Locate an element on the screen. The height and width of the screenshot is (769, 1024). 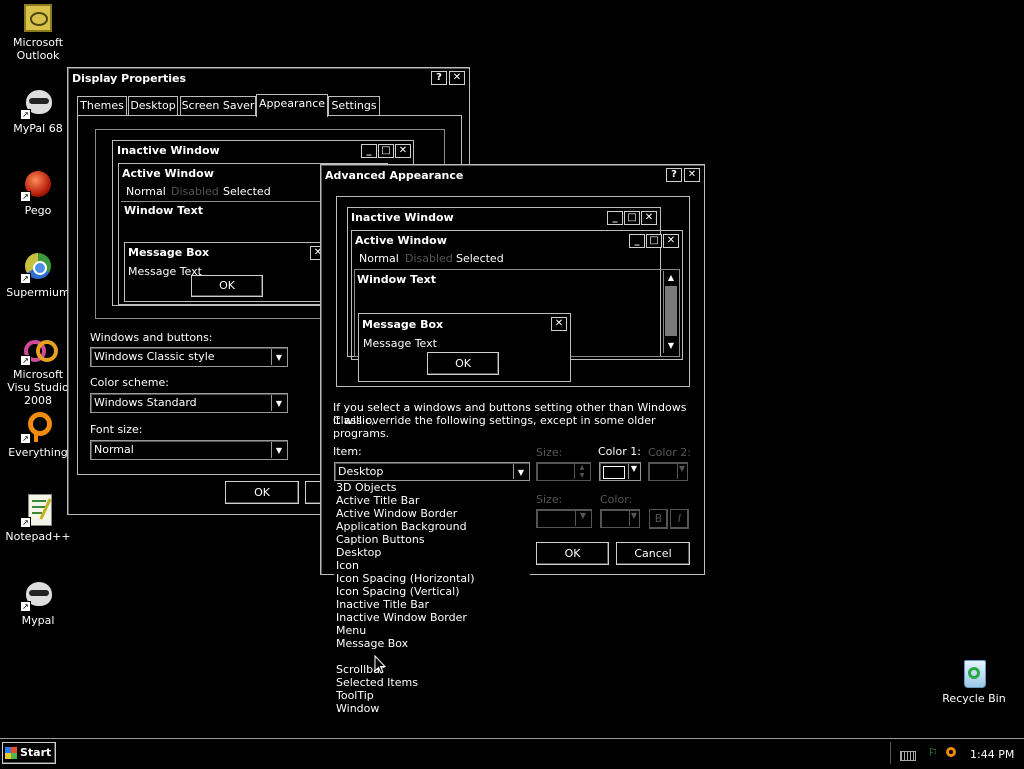
keyboard-icon is located at coordinates (908, 756).